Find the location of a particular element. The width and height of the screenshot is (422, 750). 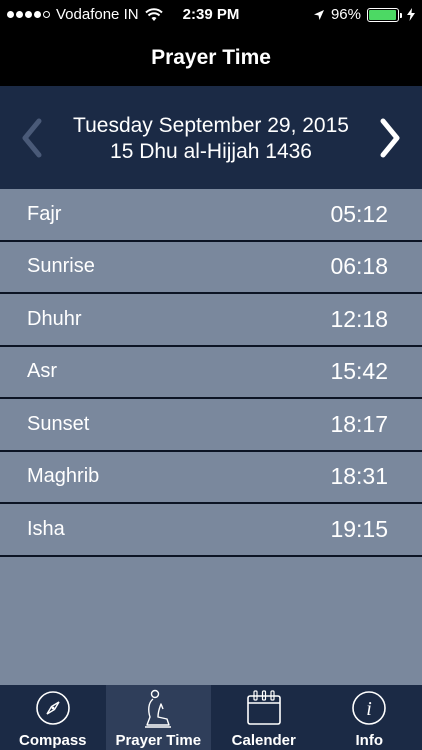

prayer-name: Isha is located at coordinates (46, 528).